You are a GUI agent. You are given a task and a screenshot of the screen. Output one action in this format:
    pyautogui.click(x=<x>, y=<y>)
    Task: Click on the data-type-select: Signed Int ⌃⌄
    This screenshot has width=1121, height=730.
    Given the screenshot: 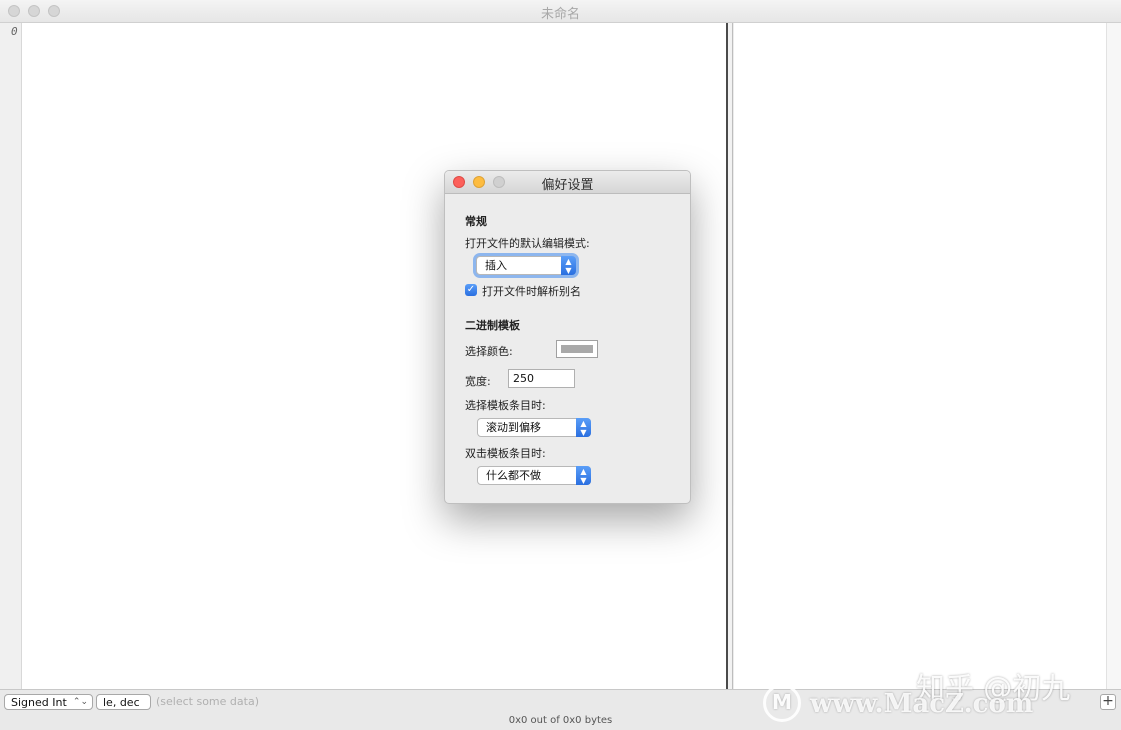 What is the action you would take?
    pyautogui.click(x=48, y=702)
    